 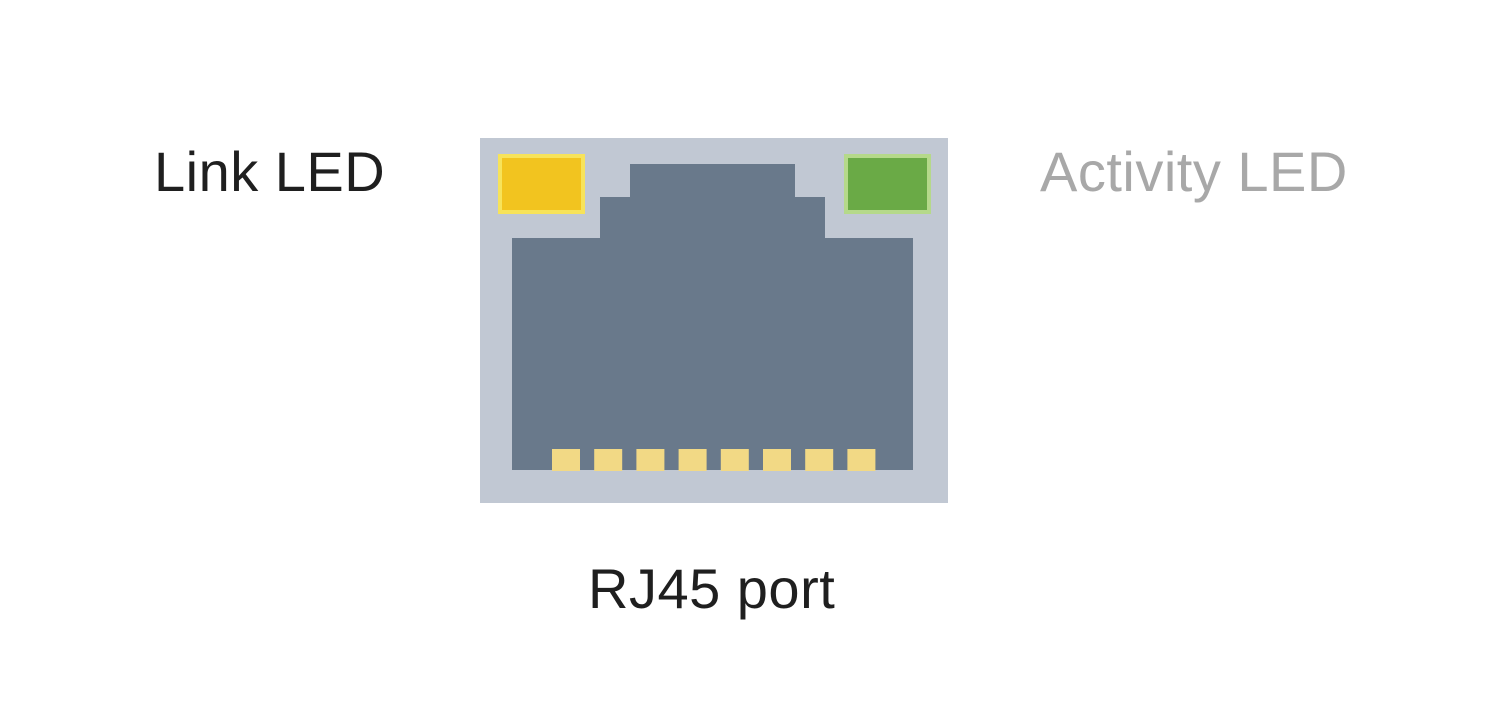 What do you see at coordinates (712, 588) in the screenshot?
I see `port-label: RJ45 port` at bounding box center [712, 588].